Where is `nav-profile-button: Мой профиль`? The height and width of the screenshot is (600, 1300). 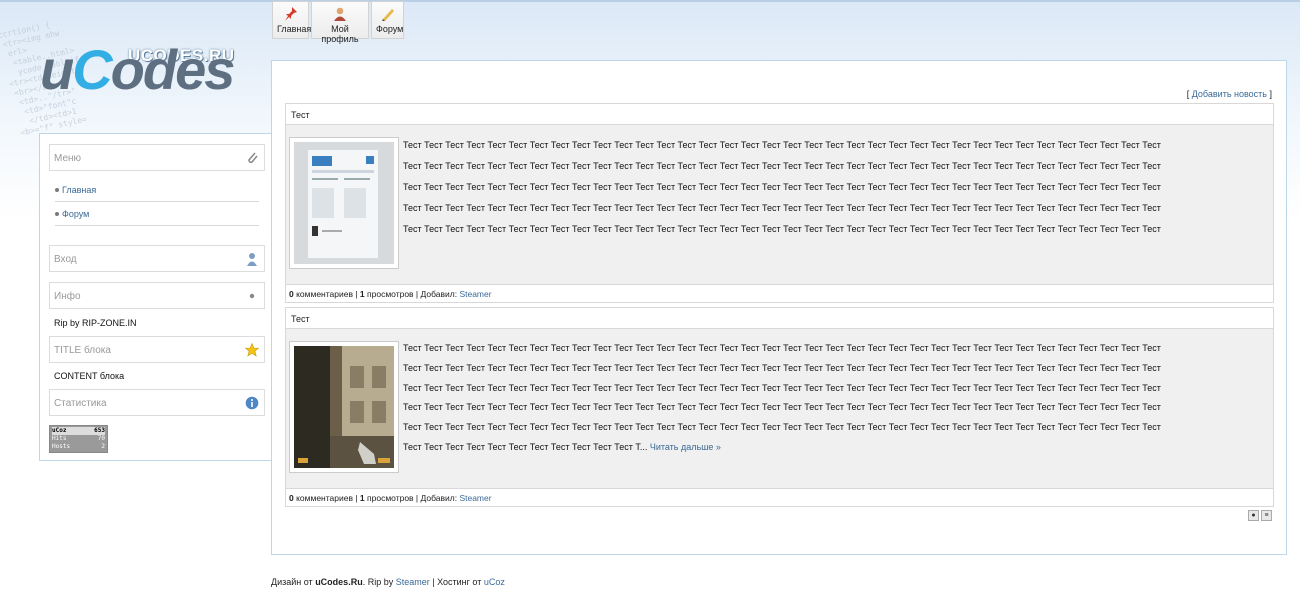 nav-profile-button: Мой профиль is located at coordinates (340, 22).